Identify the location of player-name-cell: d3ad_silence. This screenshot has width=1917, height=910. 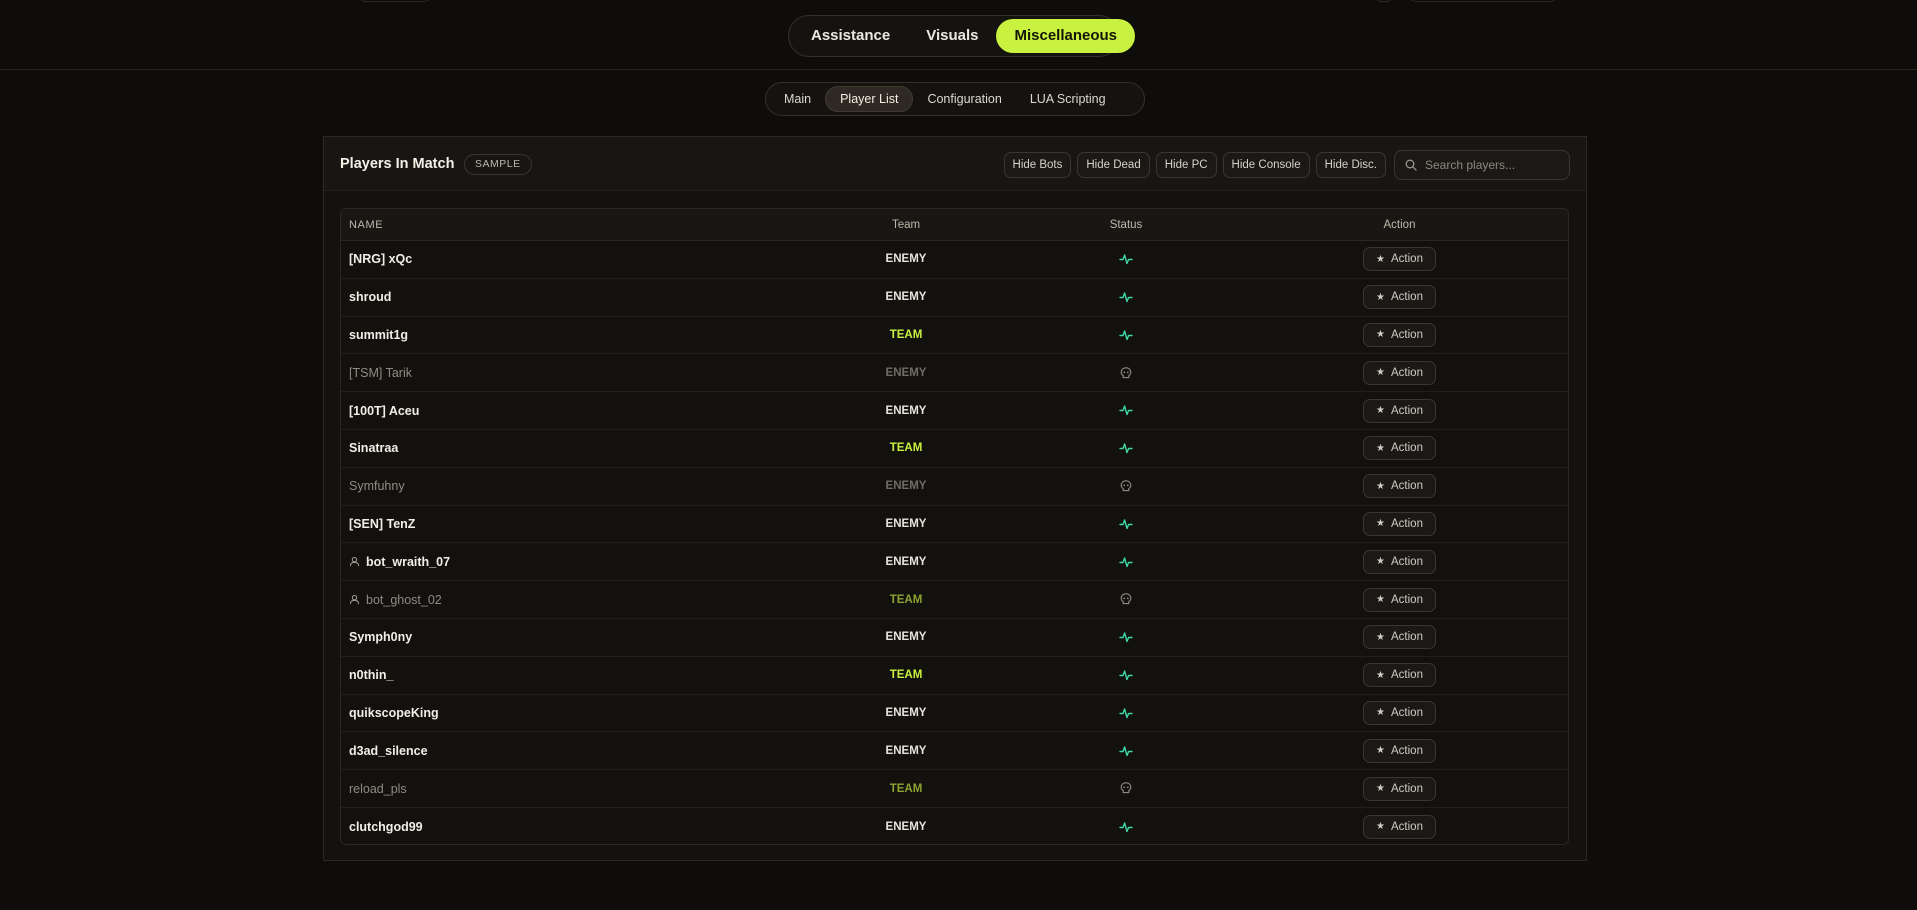
(566, 751).